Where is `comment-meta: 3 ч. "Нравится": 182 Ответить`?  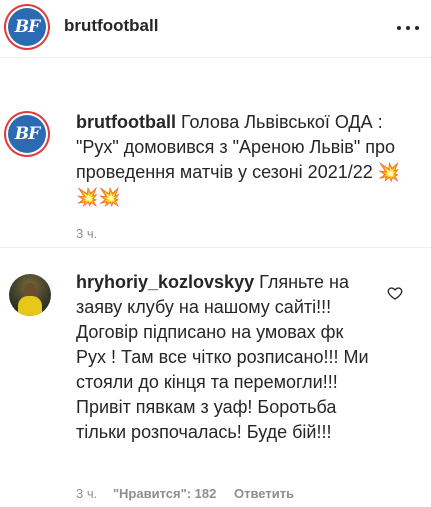
comment-meta: 3 ч. "Нравится": 182 Ответить is located at coordinates (185, 493).